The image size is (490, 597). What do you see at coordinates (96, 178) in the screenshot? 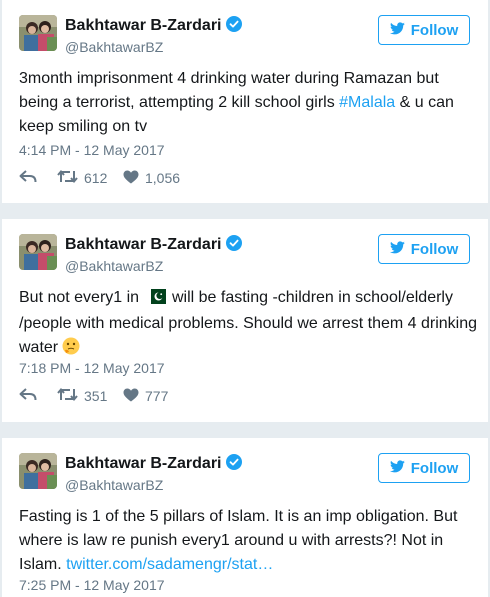
I see `retweet-count: 612` at bounding box center [96, 178].